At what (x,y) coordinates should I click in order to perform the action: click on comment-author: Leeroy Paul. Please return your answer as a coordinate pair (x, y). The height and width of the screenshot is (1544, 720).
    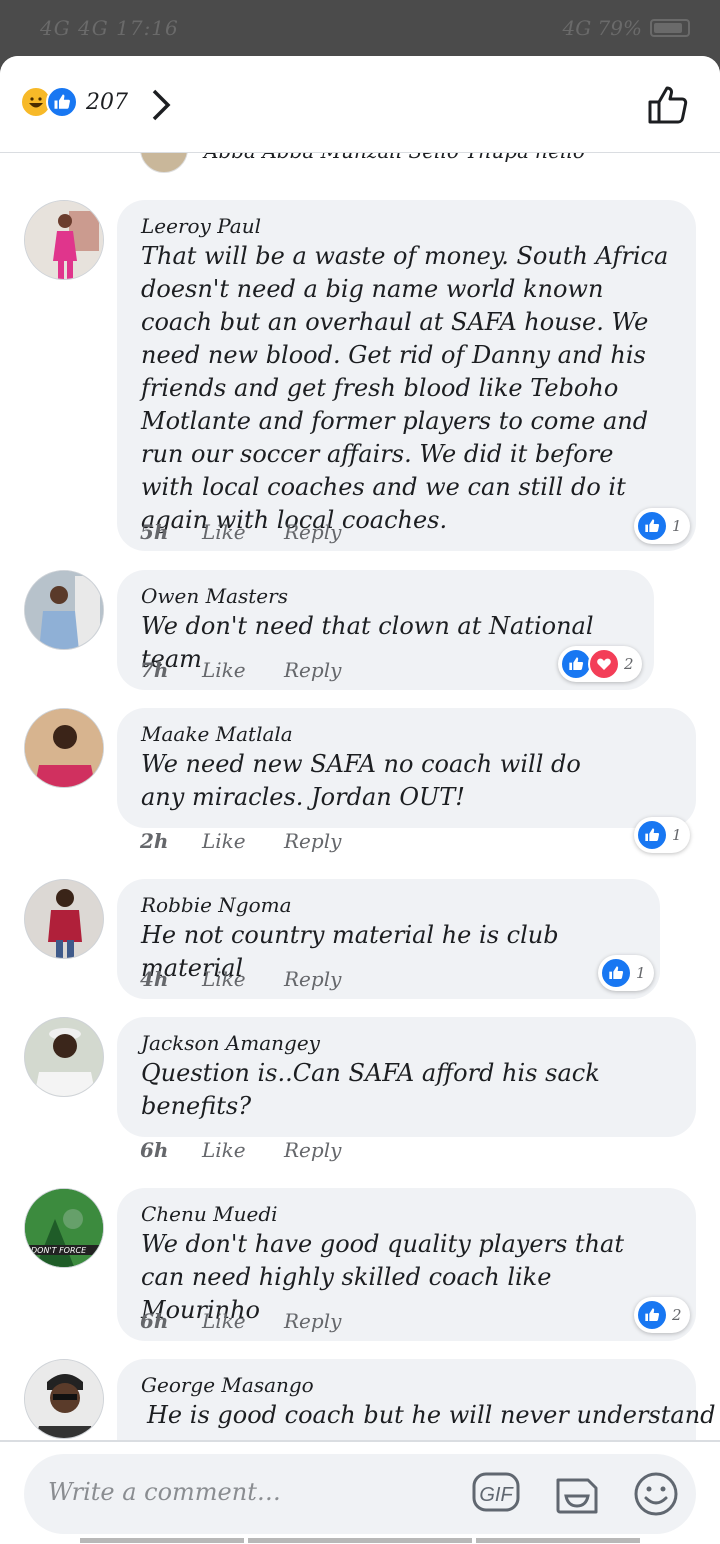
    Looking at the image, I should click on (406, 226).